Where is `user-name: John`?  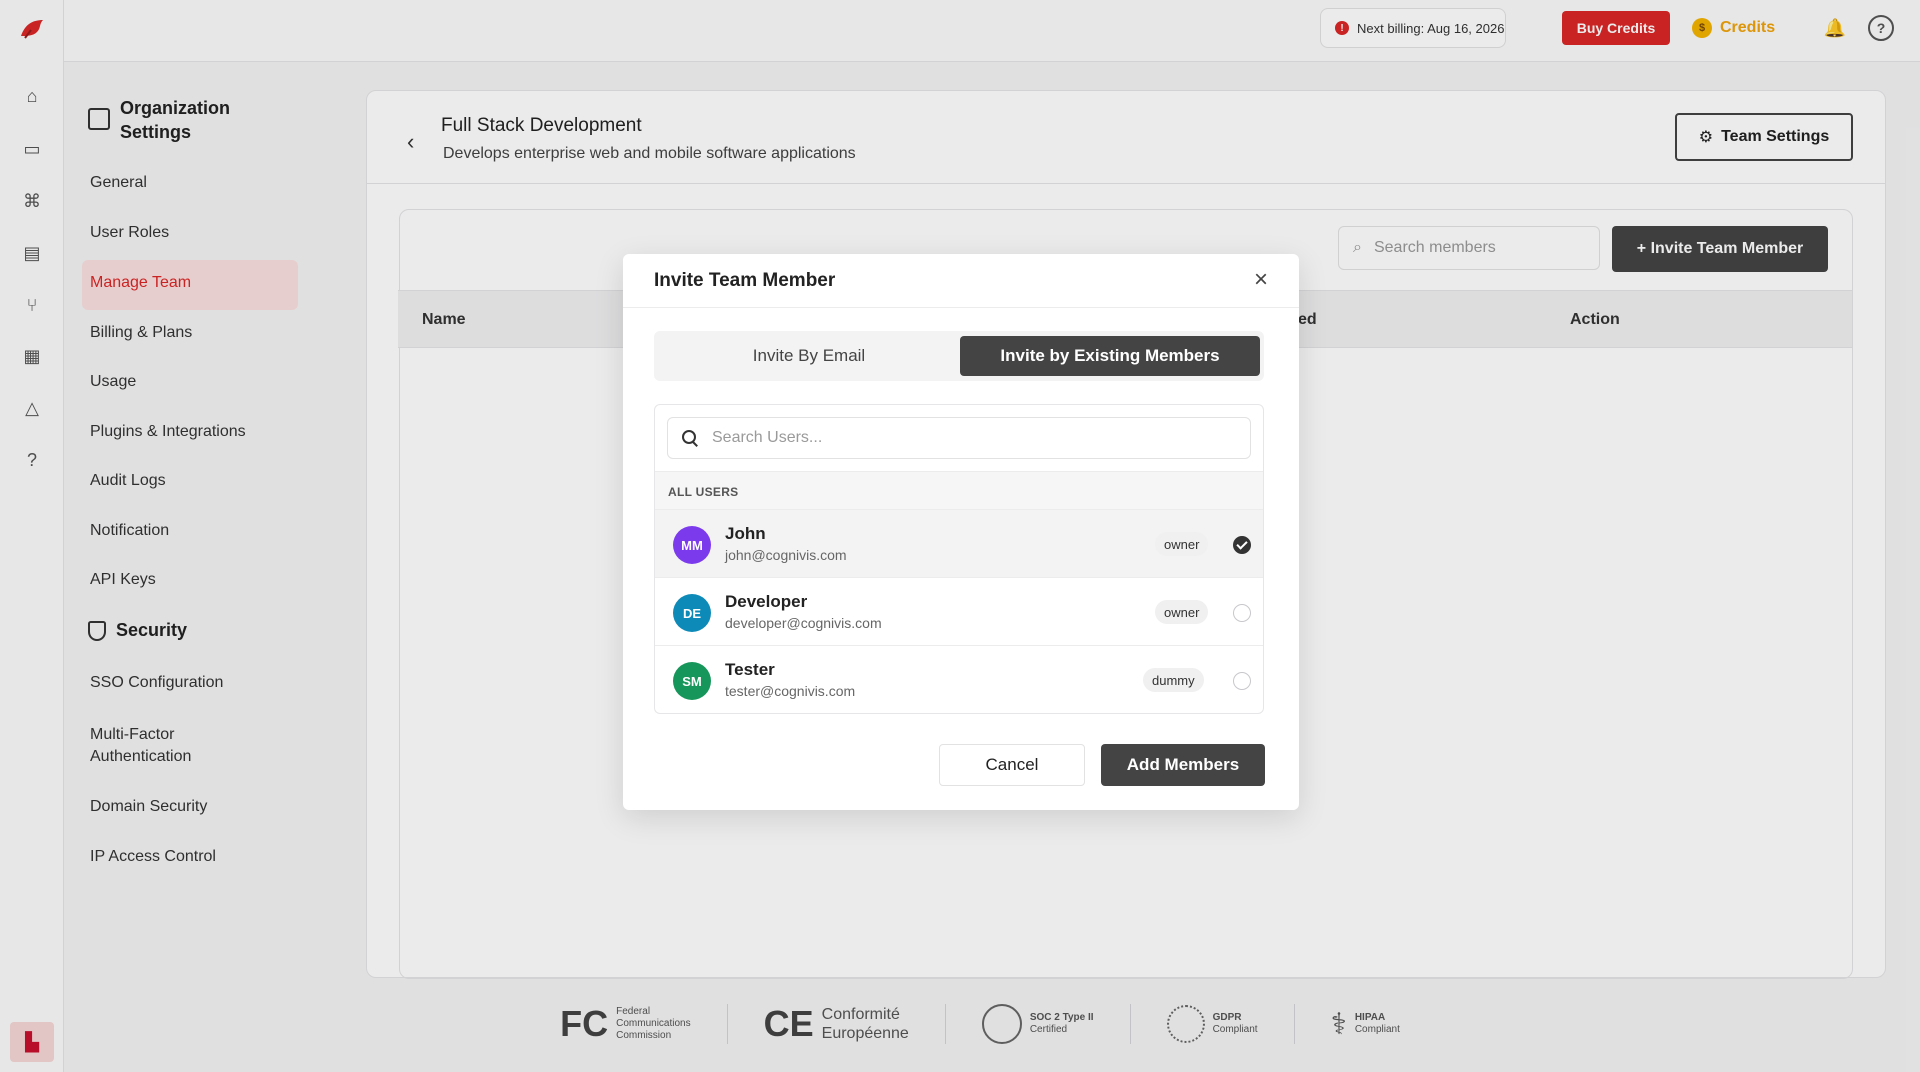 user-name: John is located at coordinates (745, 533).